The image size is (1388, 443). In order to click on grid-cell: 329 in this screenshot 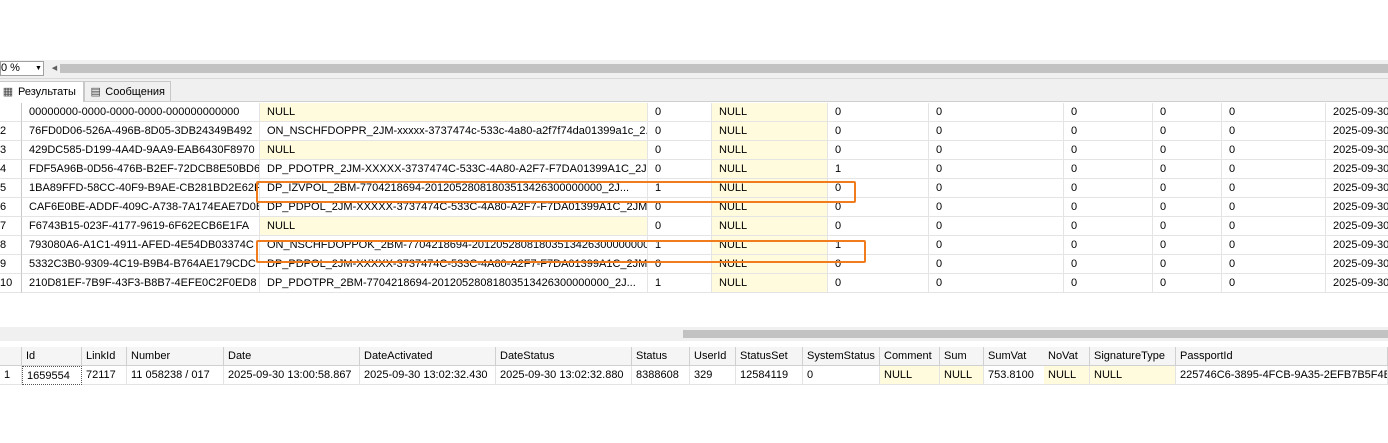, I will do `click(713, 375)`.